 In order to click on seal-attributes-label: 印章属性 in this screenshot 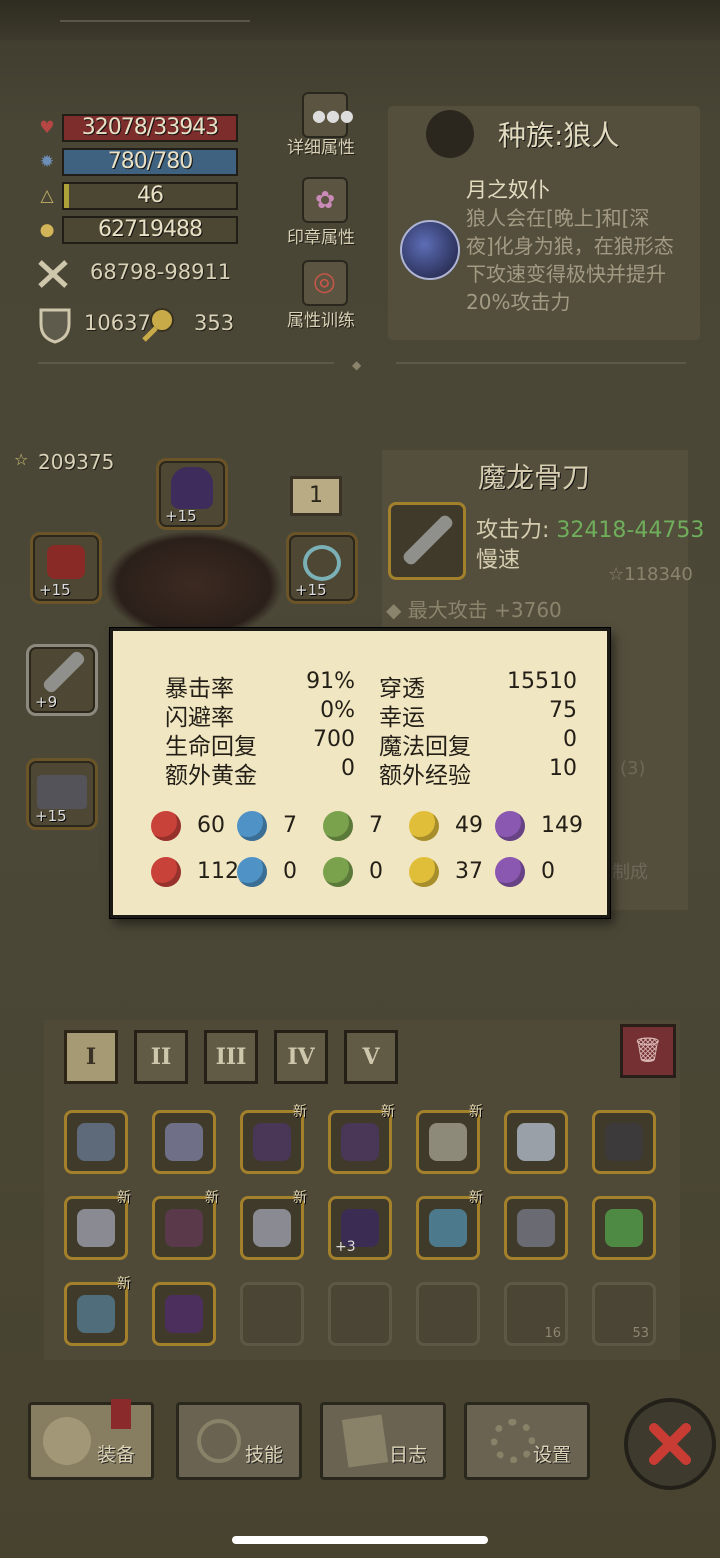, I will do `click(321, 238)`.